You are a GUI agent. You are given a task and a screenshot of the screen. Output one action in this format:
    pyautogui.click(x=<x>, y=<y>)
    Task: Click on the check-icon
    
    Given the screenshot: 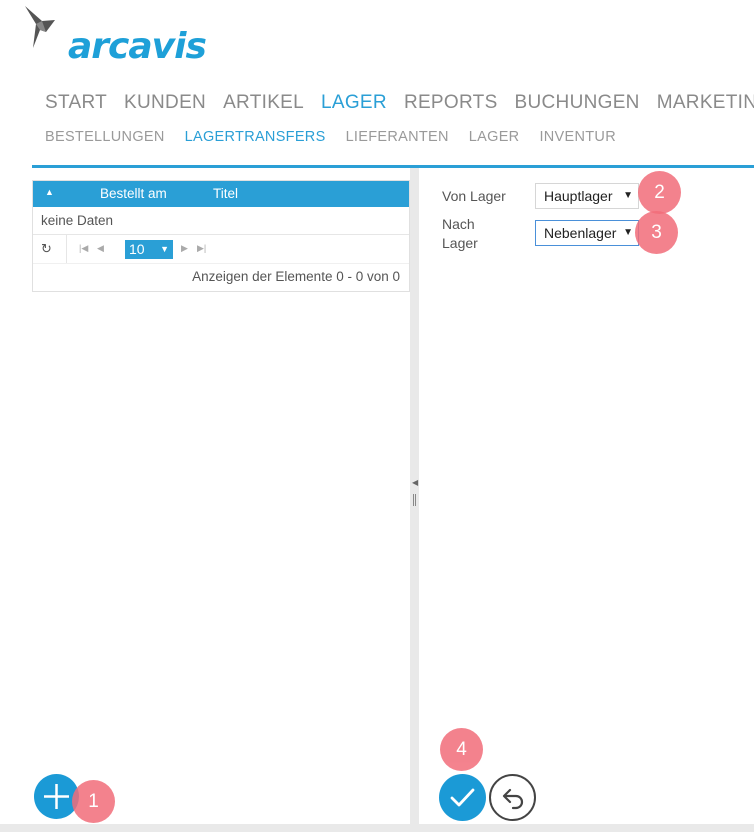 What is the action you would take?
    pyautogui.click(x=462, y=797)
    